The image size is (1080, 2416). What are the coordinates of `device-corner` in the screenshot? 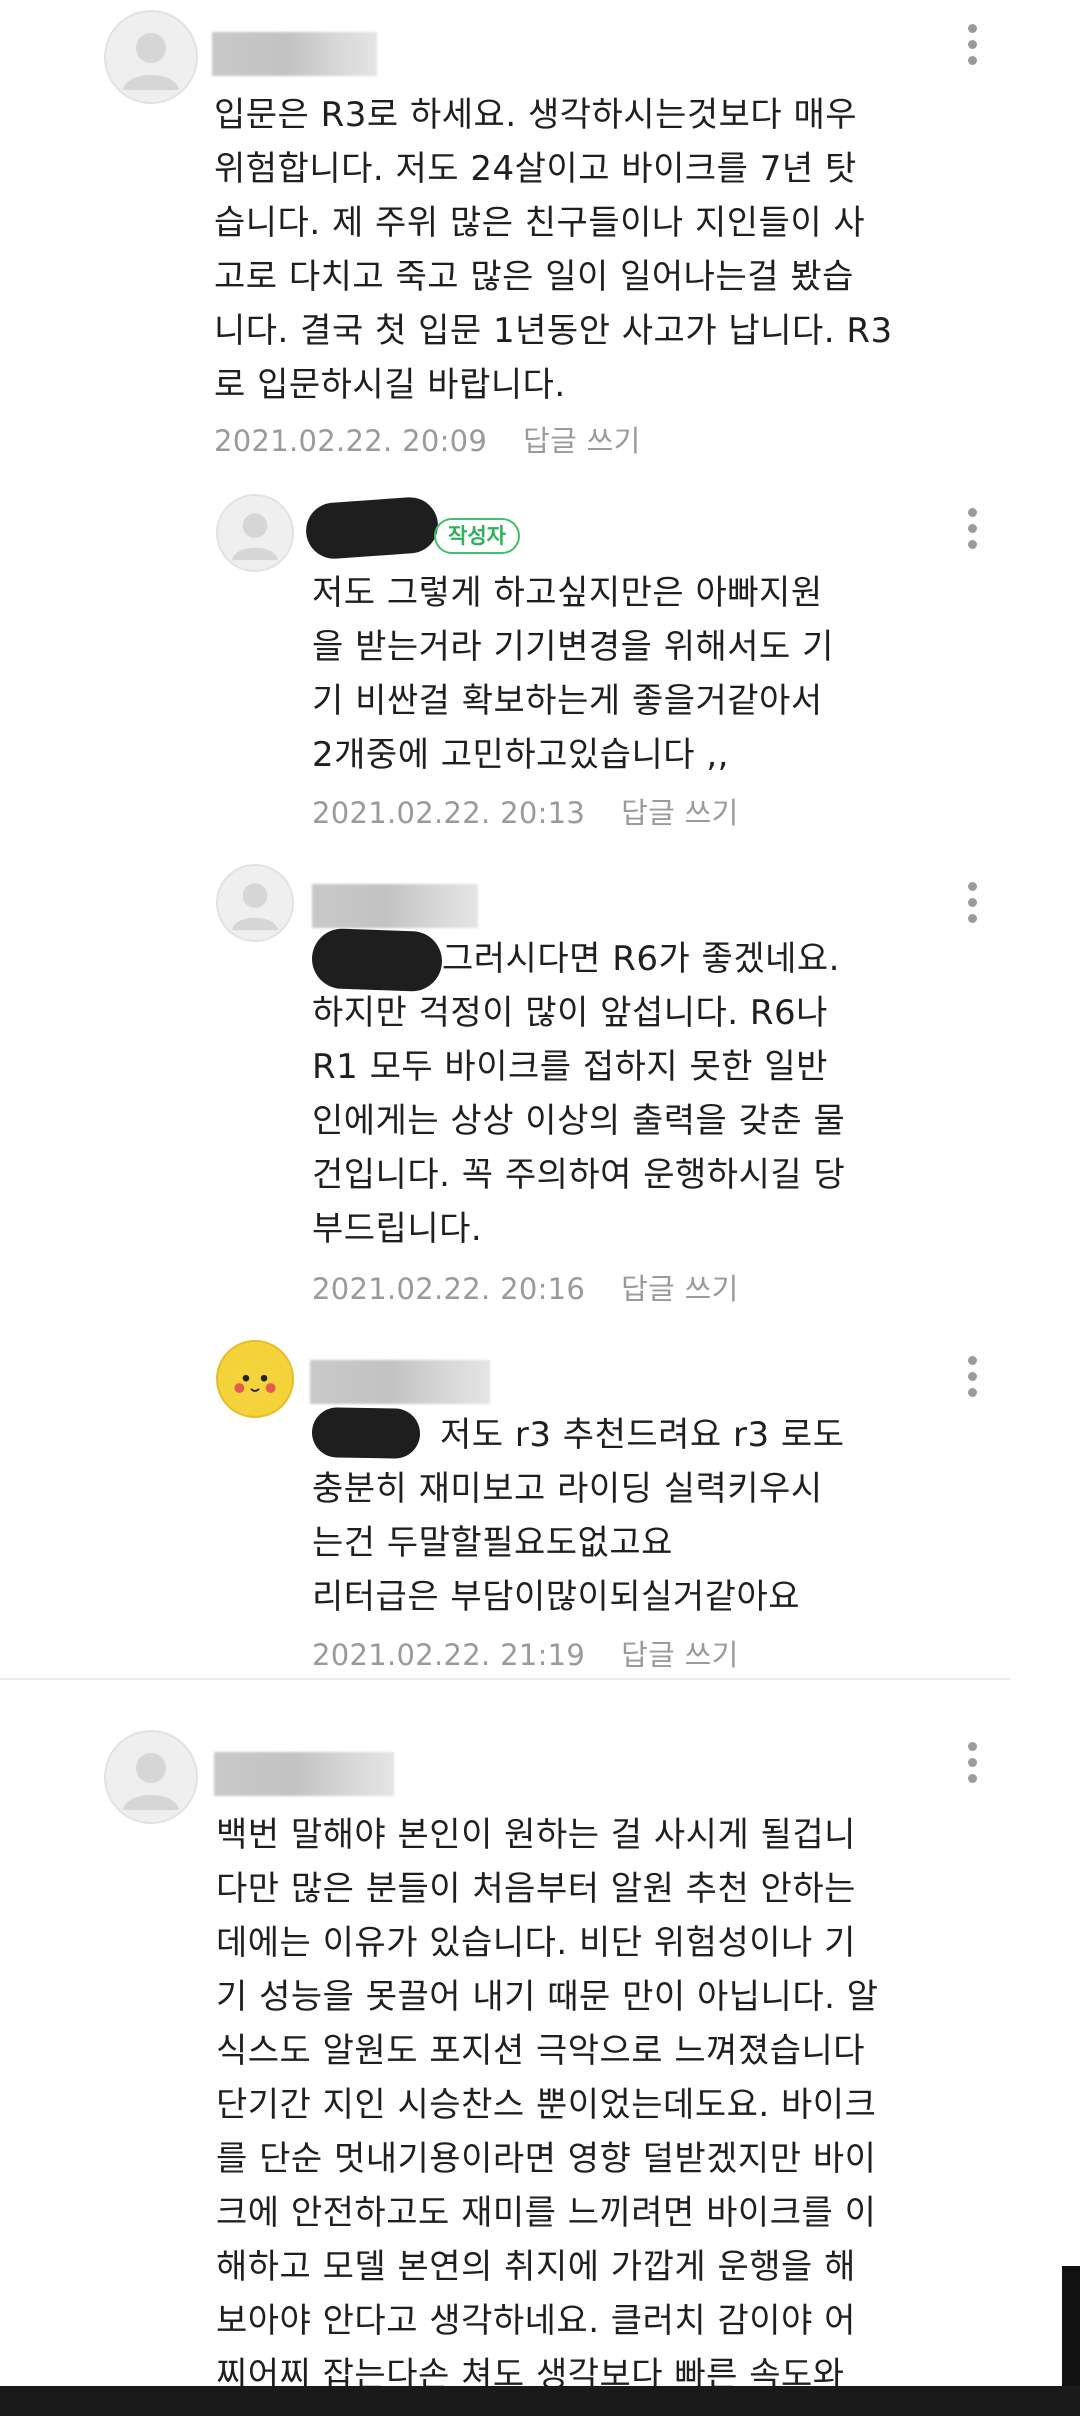 It's located at (1071, 2326).